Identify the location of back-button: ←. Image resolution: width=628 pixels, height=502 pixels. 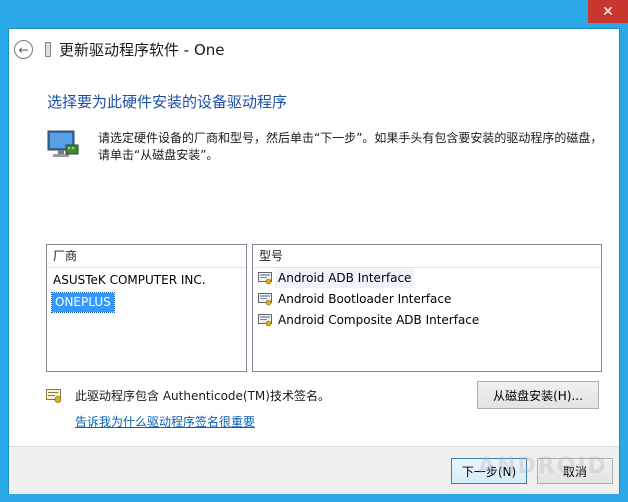
(23, 49).